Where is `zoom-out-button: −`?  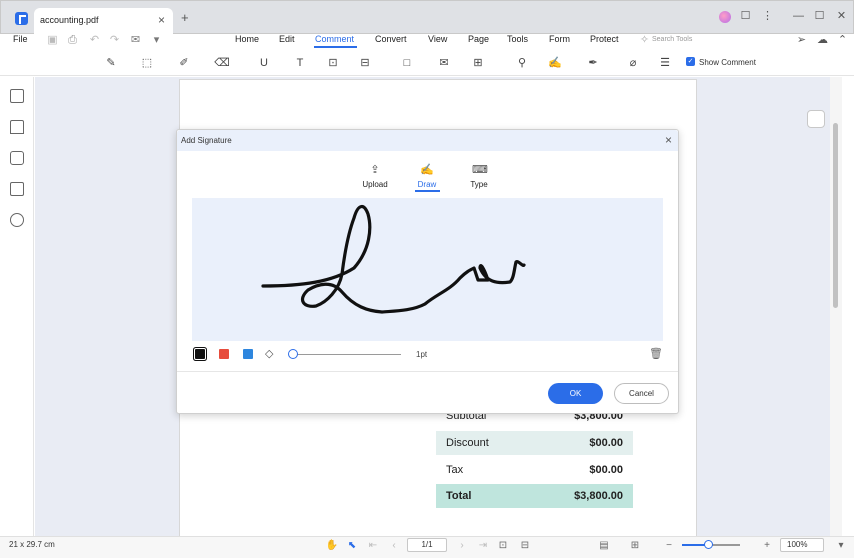
zoom-out-button: − is located at coordinates (669, 546).